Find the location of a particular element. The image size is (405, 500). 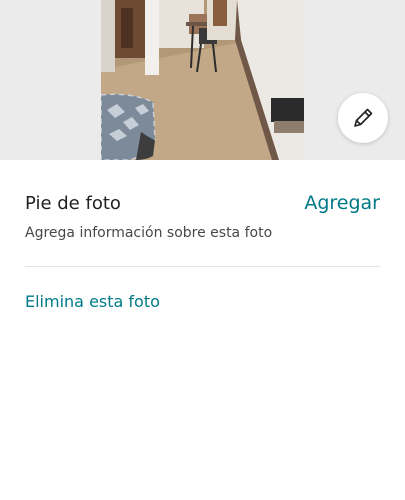

pencil-icon is located at coordinates (363, 117).